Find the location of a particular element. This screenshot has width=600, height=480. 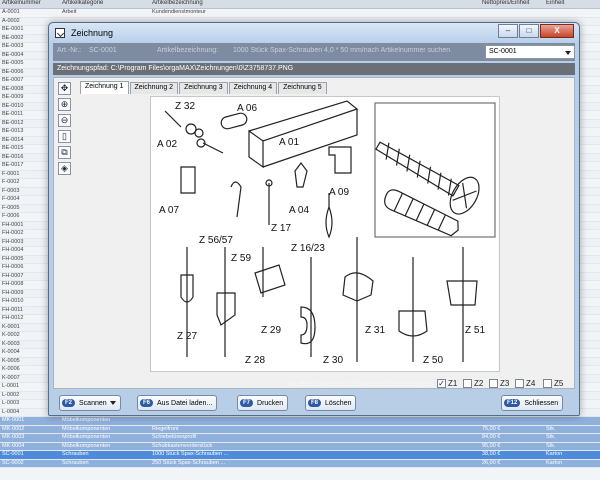

fit-icon: ✥ is located at coordinates (64, 88).